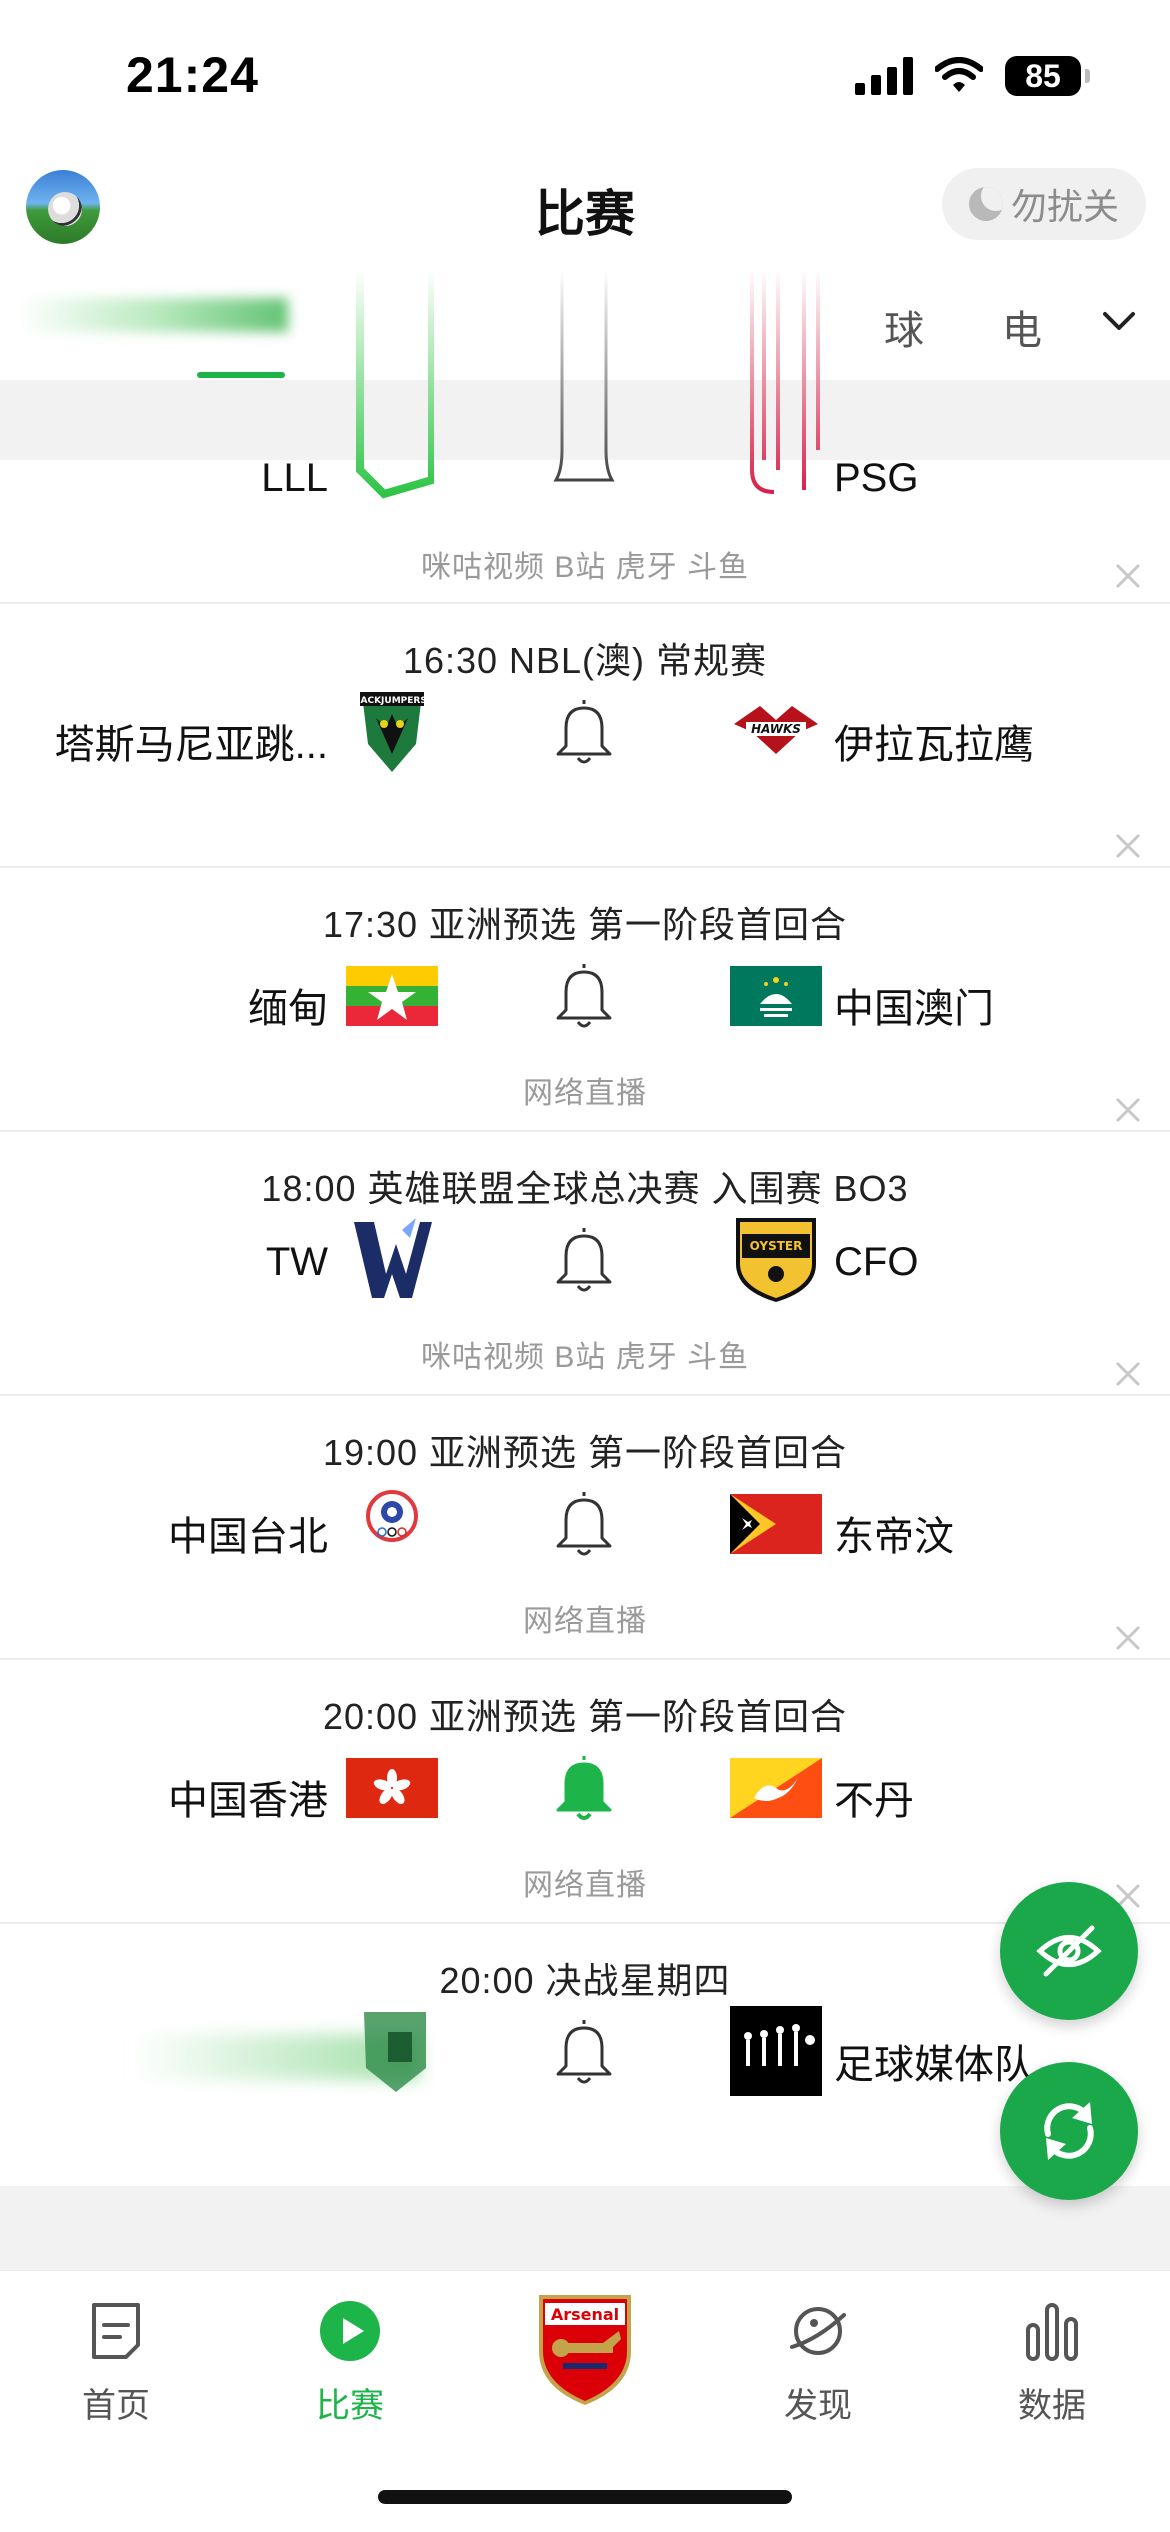 The image size is (1170, 2532). I want to click on match-card: 20:00 亚洲预选 第一阶段首回合 中国香港 不丹 网络直播, so click(585, 1791).